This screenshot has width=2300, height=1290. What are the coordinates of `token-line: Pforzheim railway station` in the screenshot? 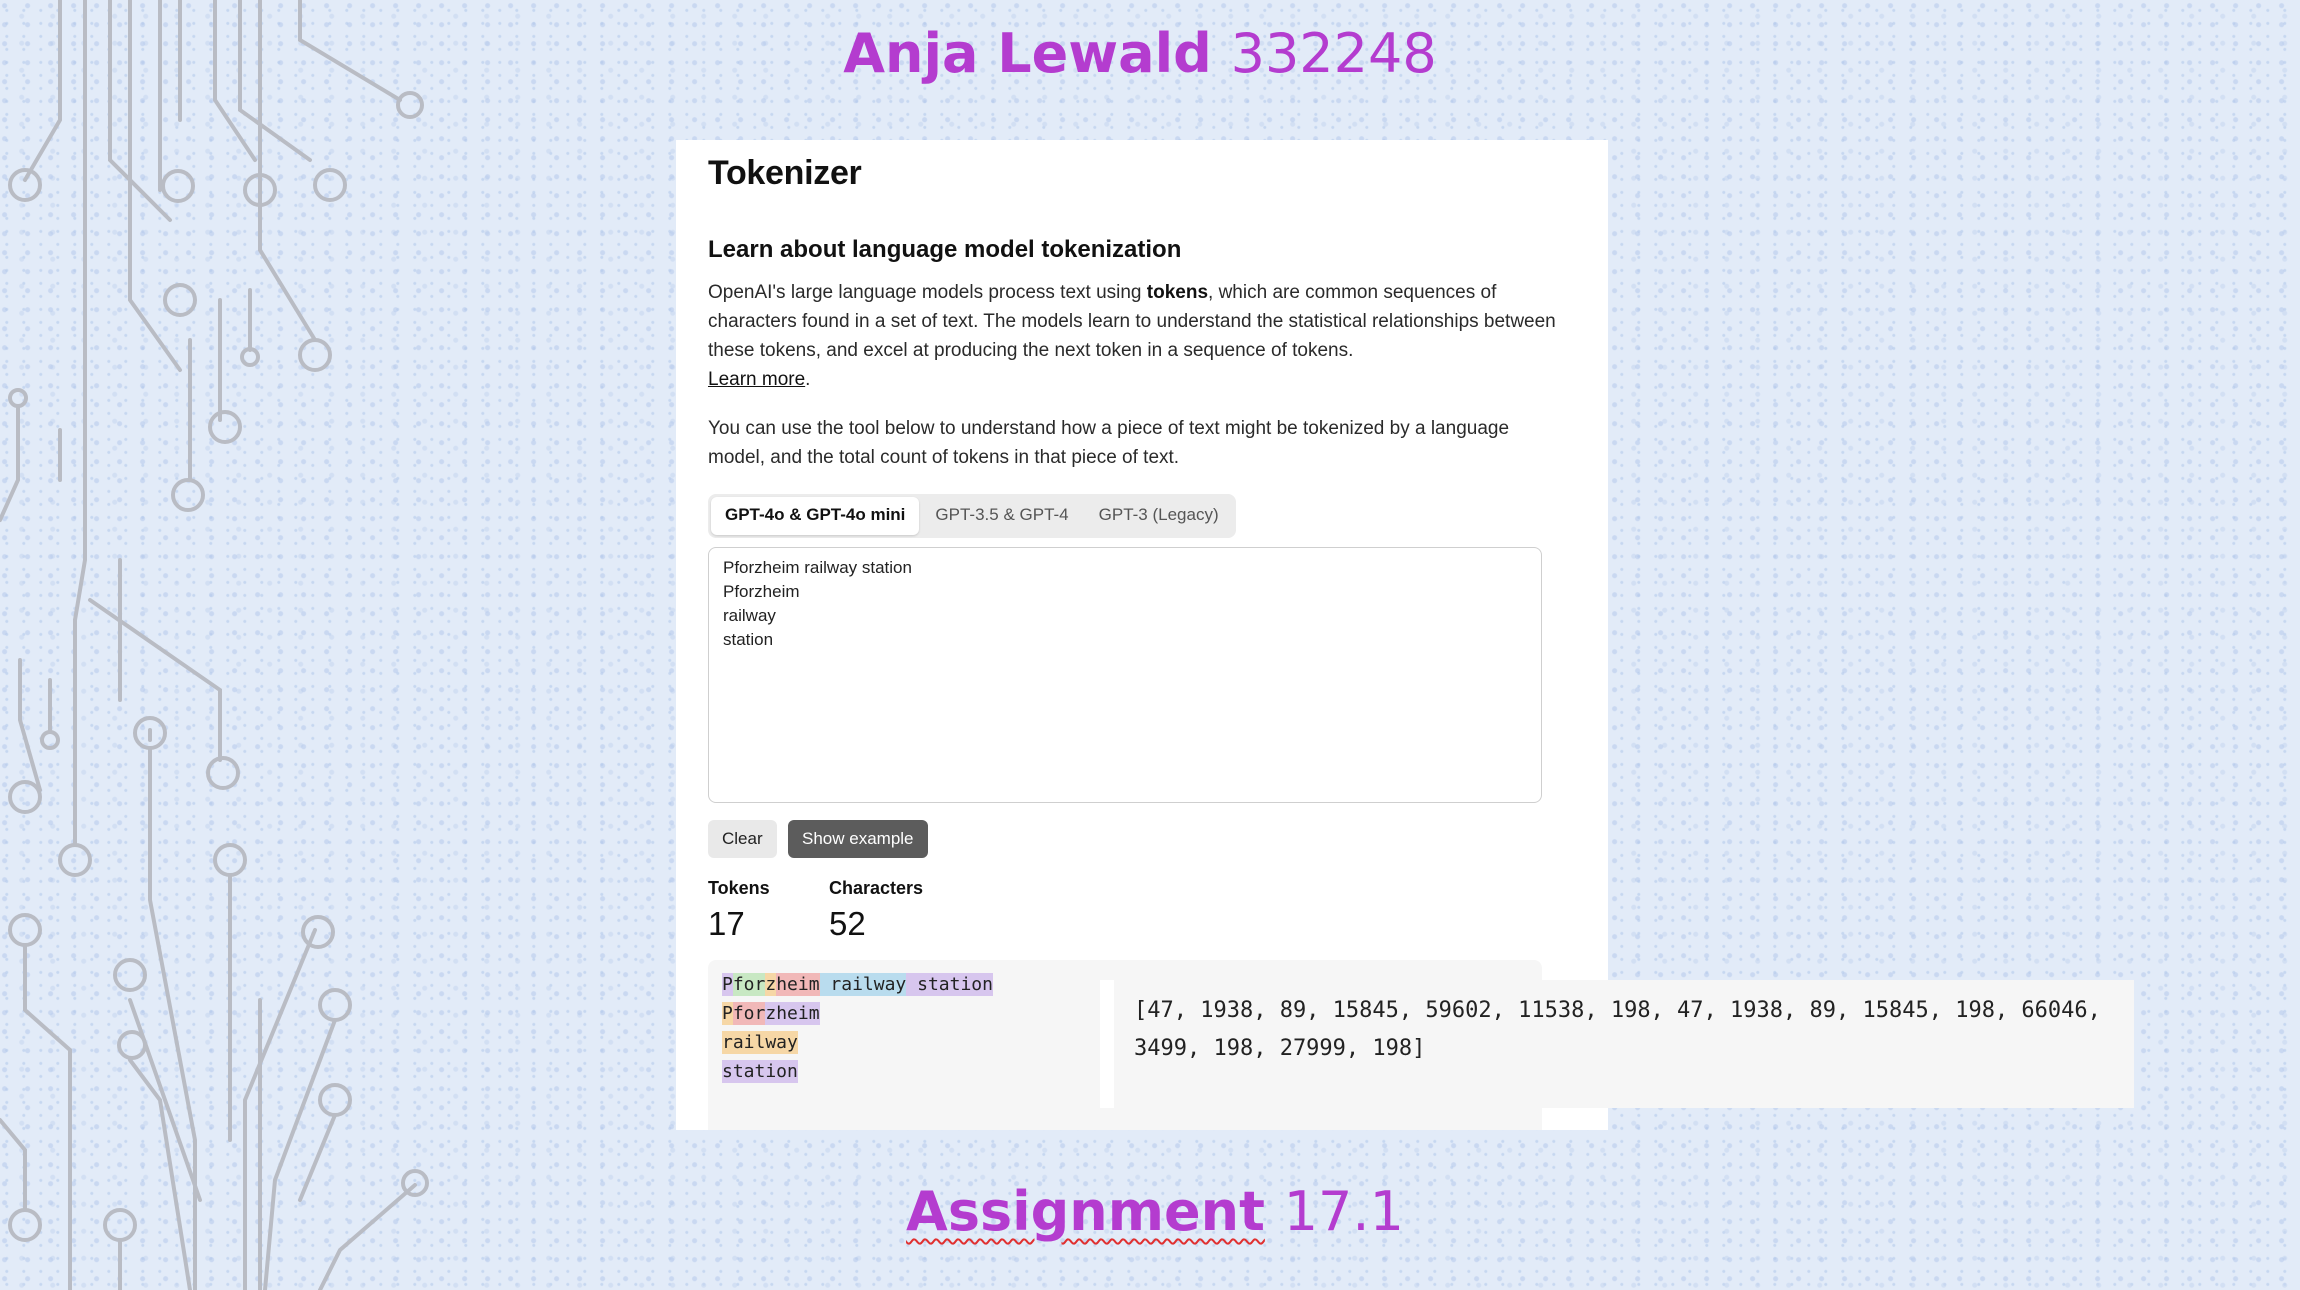 It's located at (857, 984).